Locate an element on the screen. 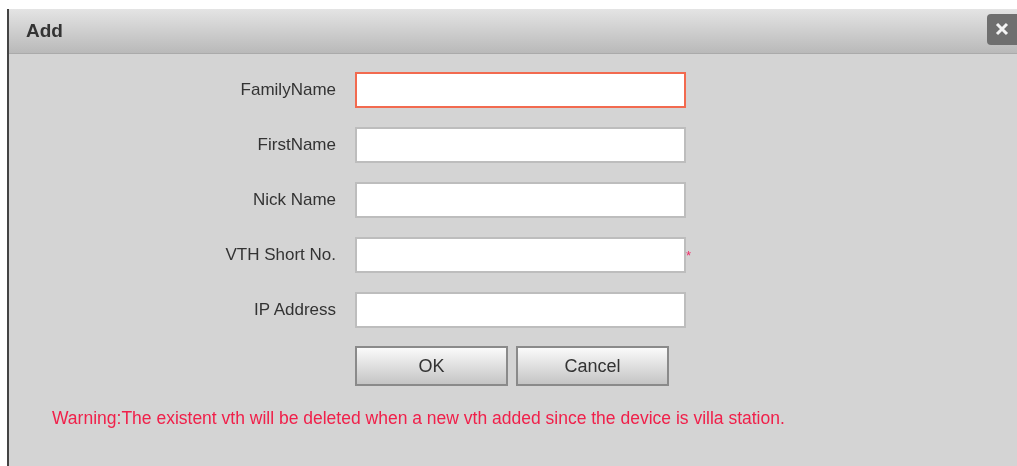  cancel-button: Cancel is located at coordinates (592, 366).